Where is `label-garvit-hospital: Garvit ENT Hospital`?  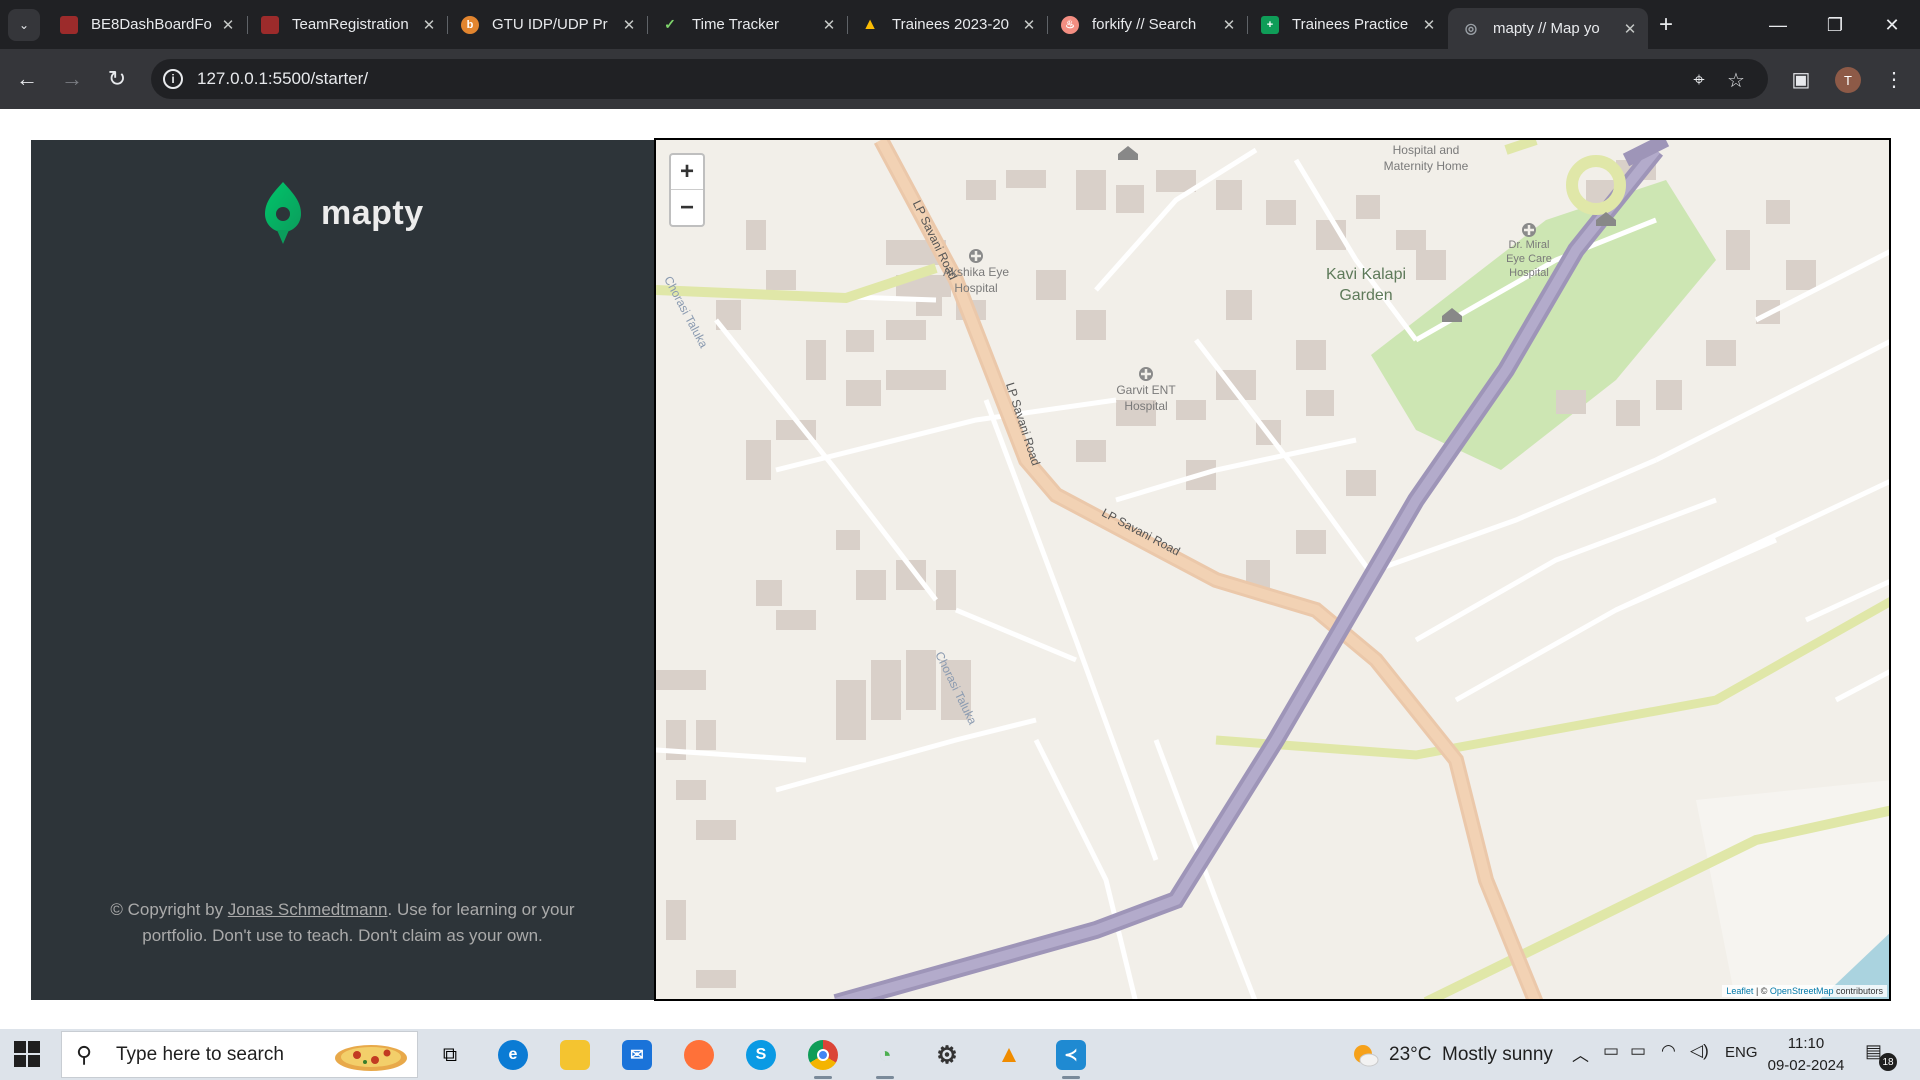
label-garvit-hospital: Garvit ENT Hospital is located at coordinates (1146, 398).